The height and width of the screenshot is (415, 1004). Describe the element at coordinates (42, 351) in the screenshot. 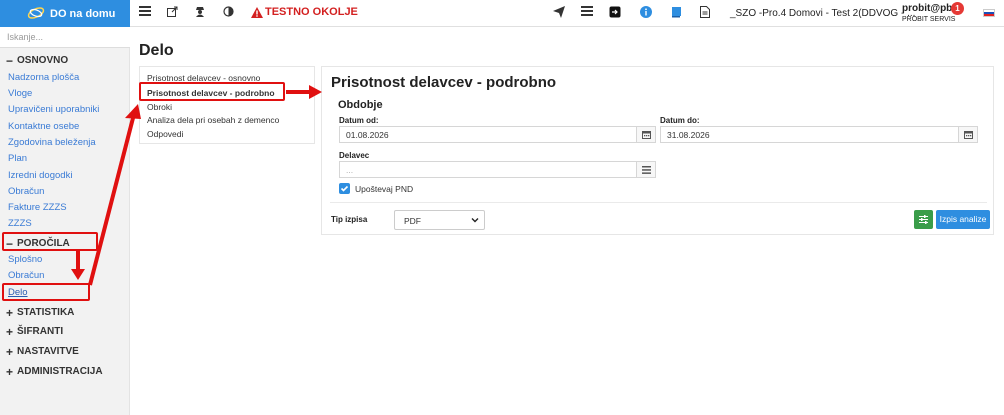

I see `section-nastavitve: + NASTAVITVE` at that location.